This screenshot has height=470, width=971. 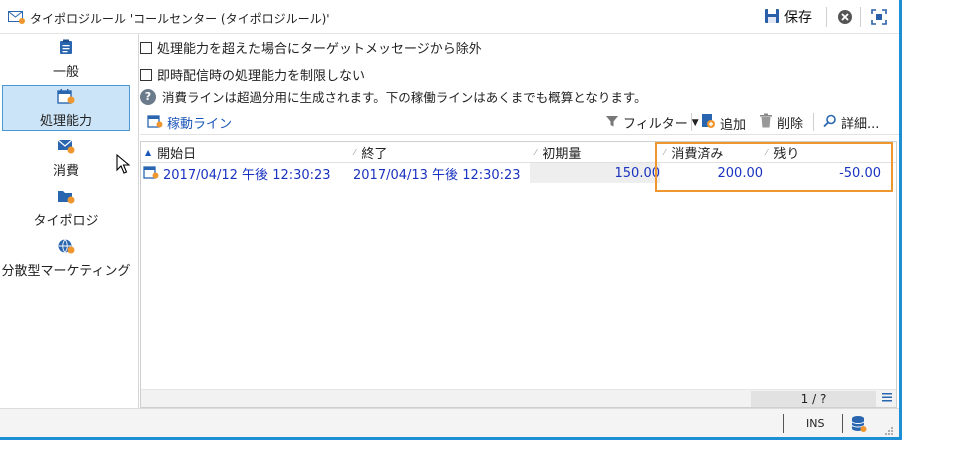 What do you see at coordinates (180, 19) in the screenshot?
I see `window-title: タイポロジルール 'コールセンター (タイポロジルール)'` at bounding box center [180, 19].